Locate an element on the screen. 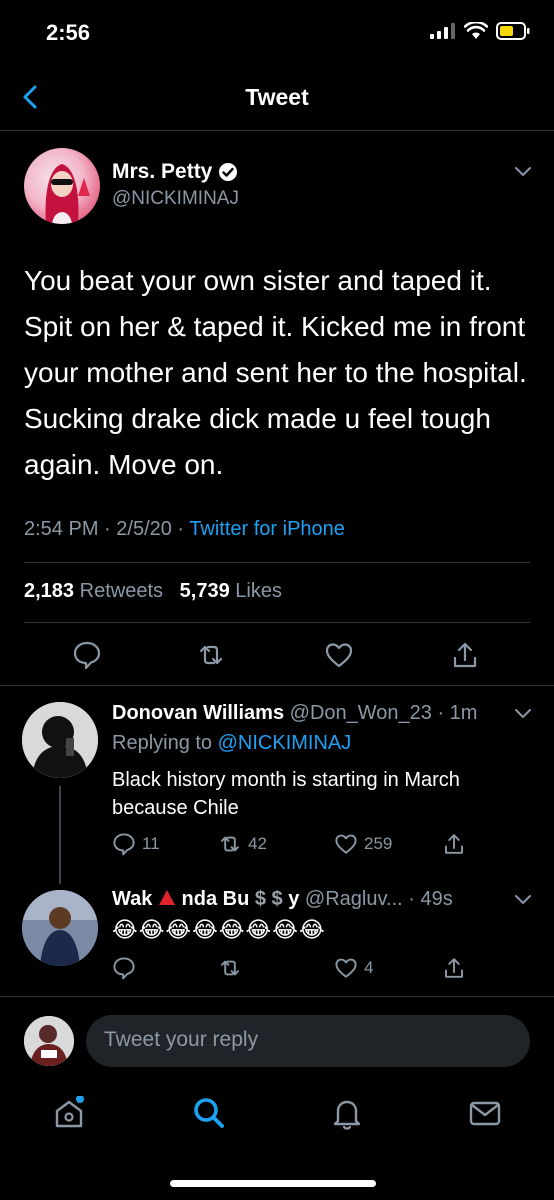  share-button is located at coordinates (465, 655).